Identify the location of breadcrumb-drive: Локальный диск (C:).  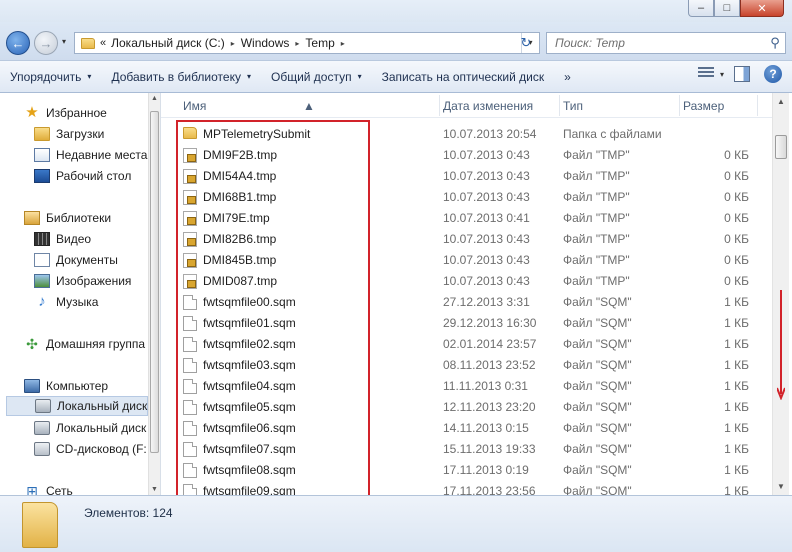
(168, 43).